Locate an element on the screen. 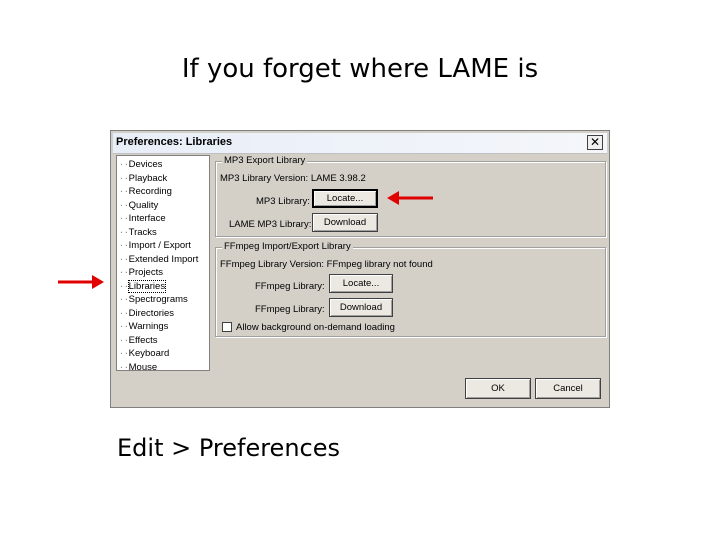  close-button: ✕ is located at coordinates (595, 142).